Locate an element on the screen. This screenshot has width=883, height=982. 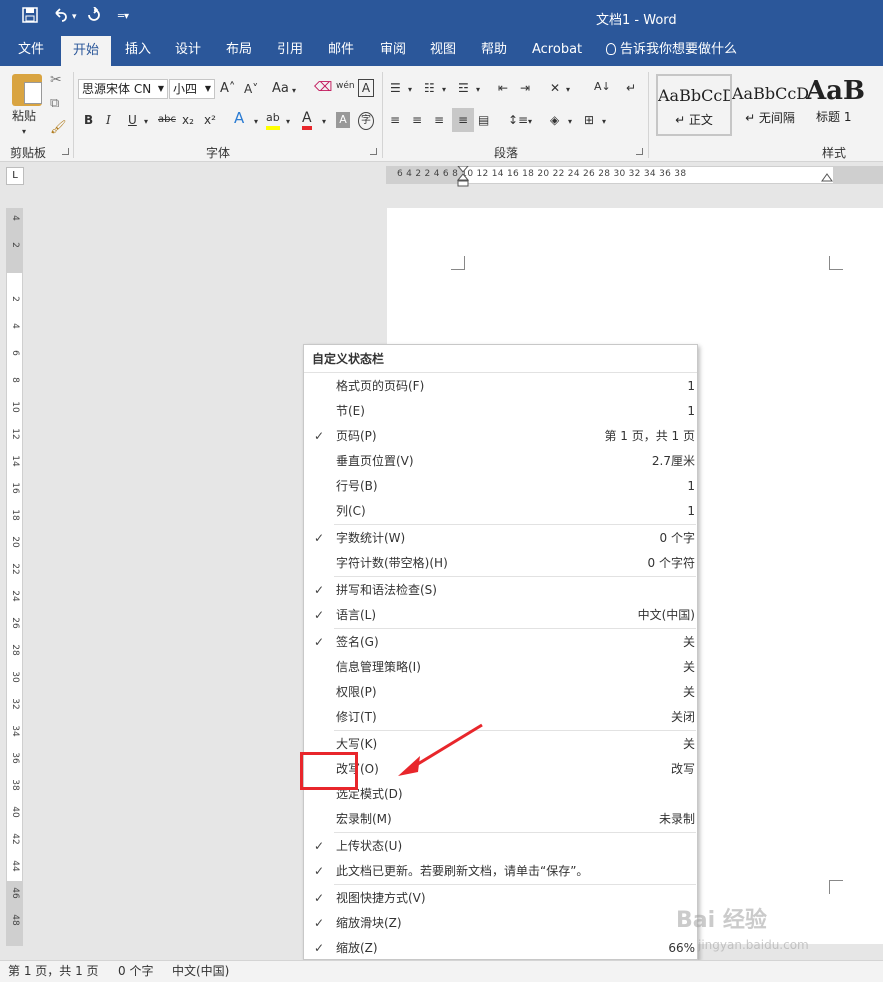
underline-button: U is located at coordinates (132, 120).